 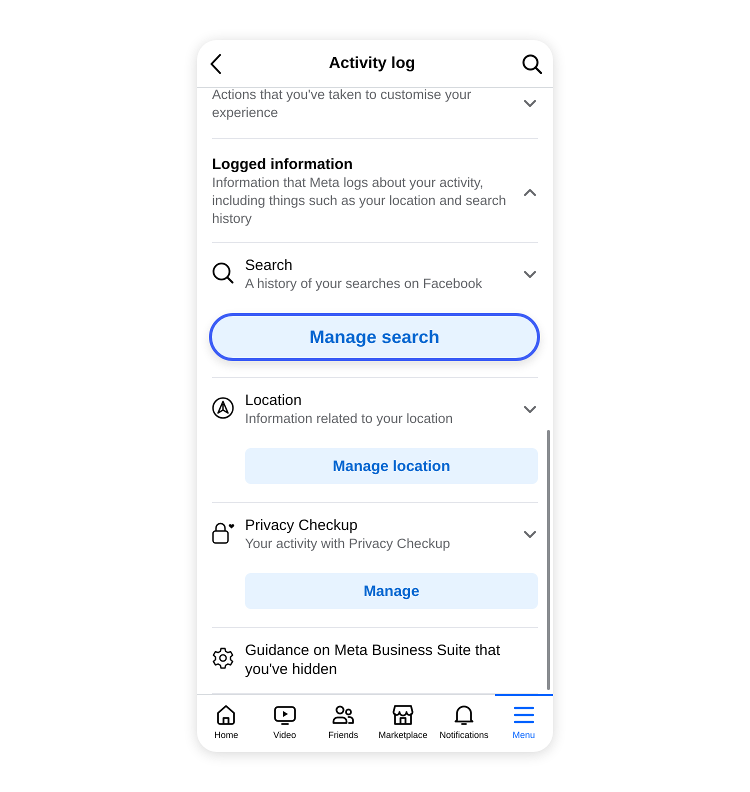 What do you see at coordinates (364, 284) in the screenshot?
I see `item-description: A history of your searches on Facebook` at bounding box center [364, 284].